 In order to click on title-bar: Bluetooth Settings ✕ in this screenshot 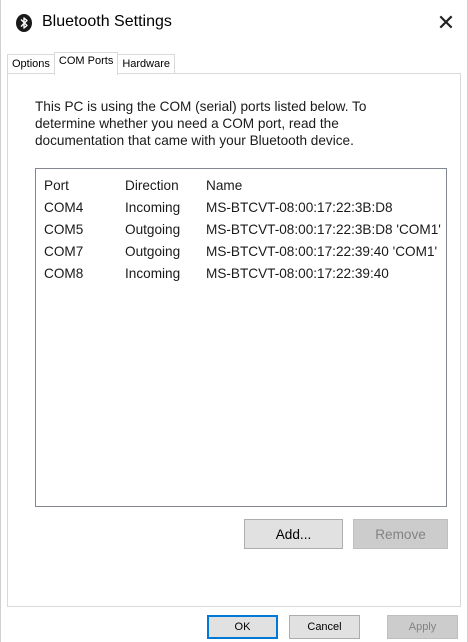, I will do `click(234, 23)`.